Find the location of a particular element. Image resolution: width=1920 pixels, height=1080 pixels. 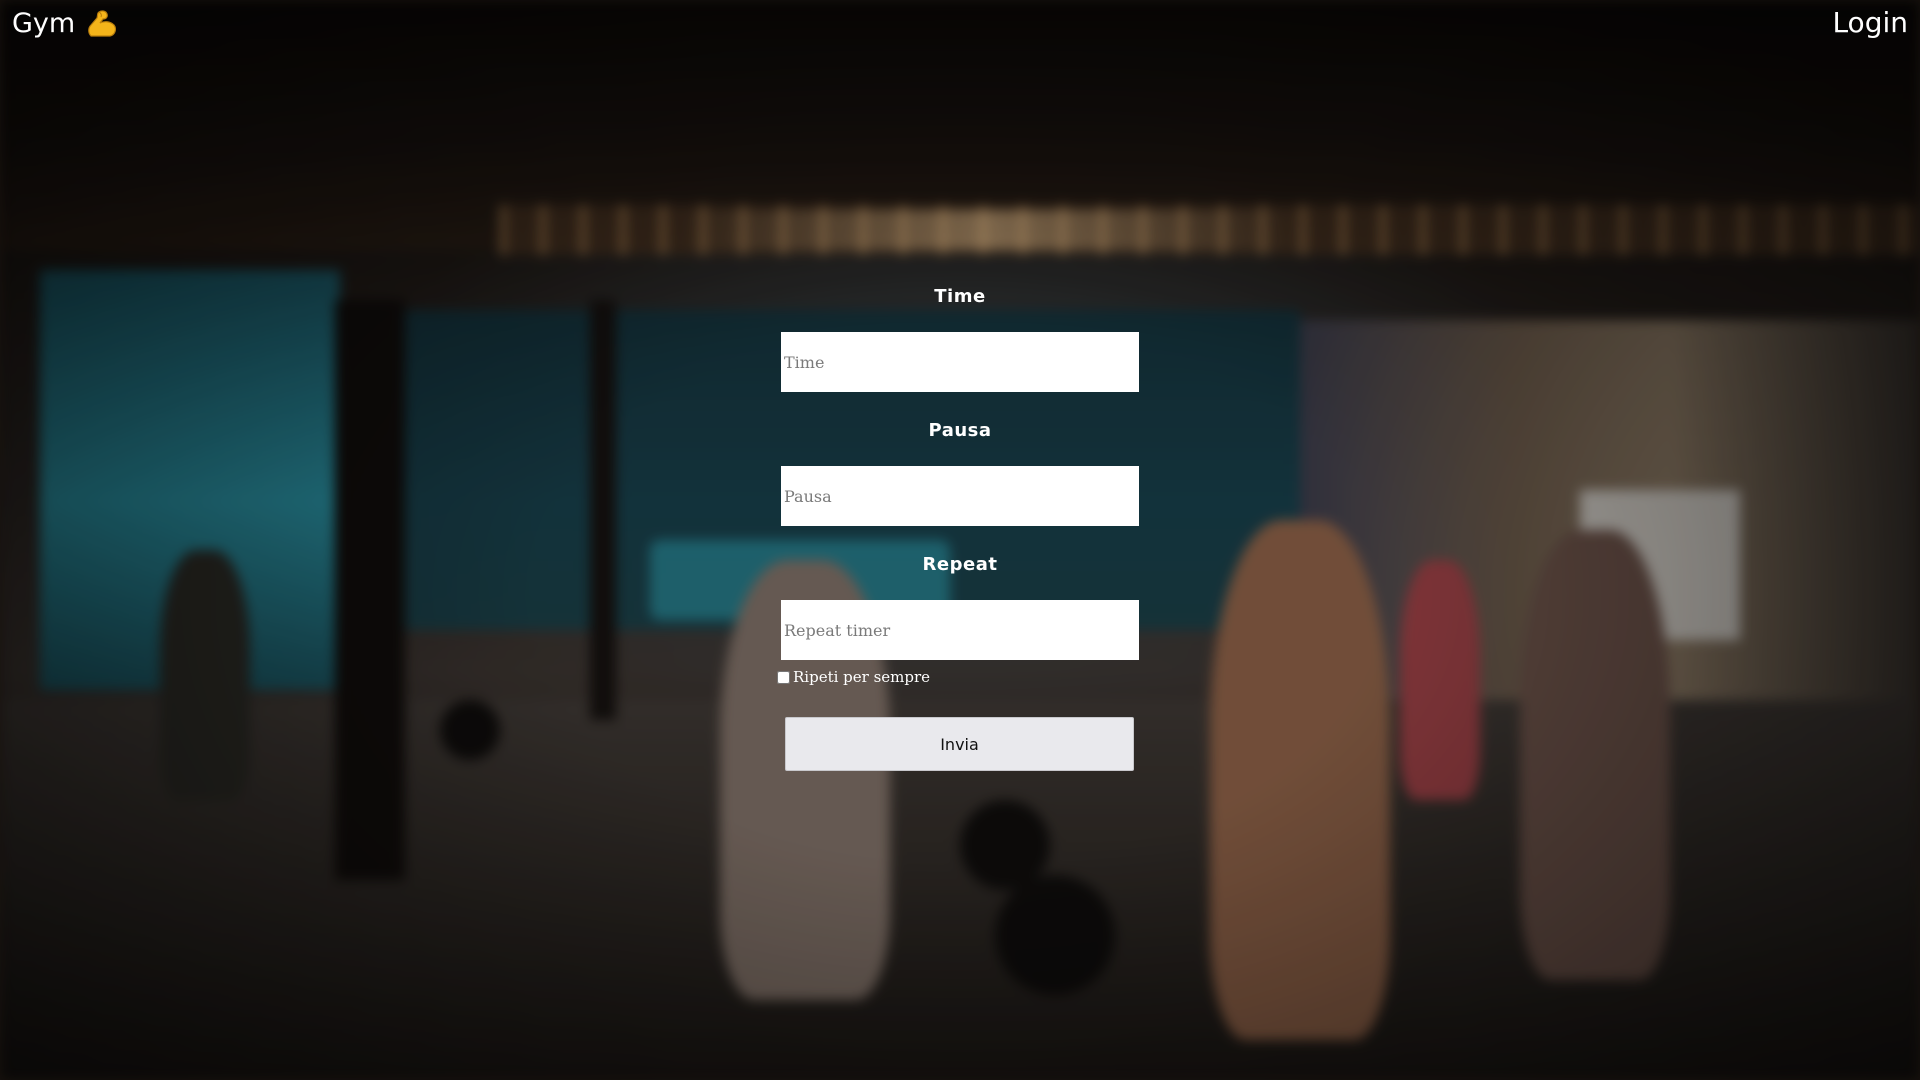

time-label: Time is located at coordinates (960, 296).